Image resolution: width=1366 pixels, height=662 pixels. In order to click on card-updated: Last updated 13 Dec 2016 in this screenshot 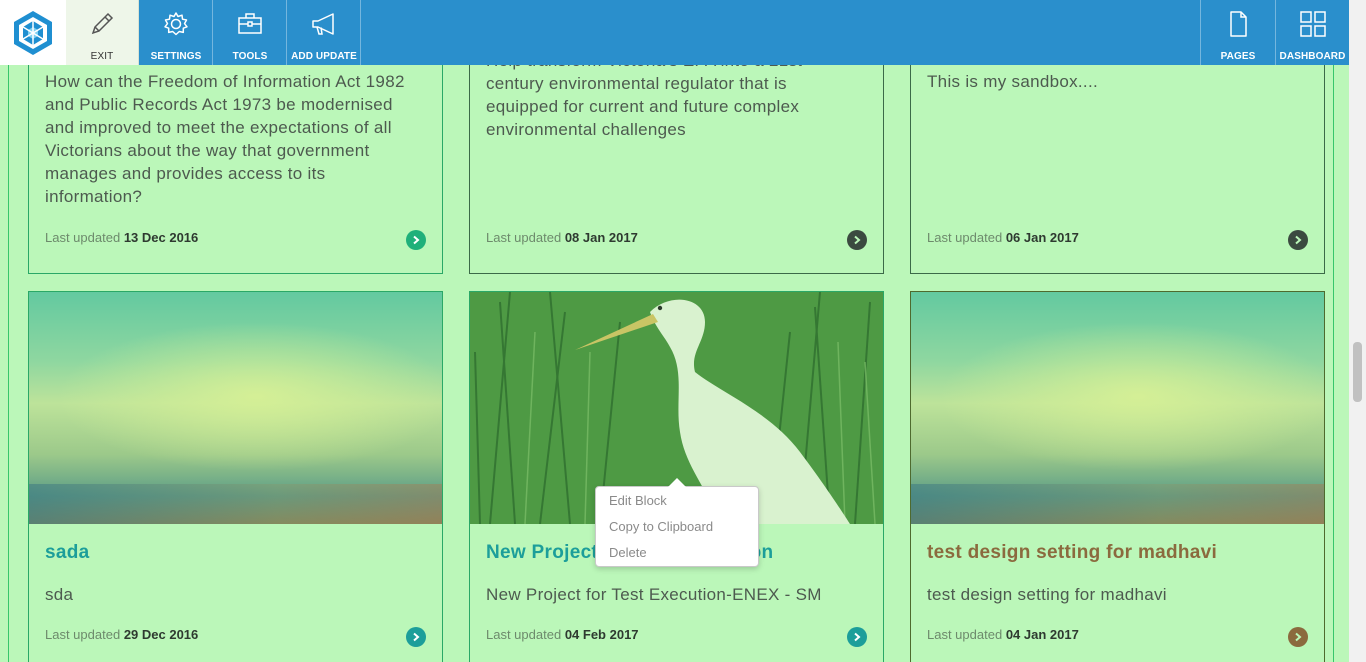, I will do `click(121, 237)`.